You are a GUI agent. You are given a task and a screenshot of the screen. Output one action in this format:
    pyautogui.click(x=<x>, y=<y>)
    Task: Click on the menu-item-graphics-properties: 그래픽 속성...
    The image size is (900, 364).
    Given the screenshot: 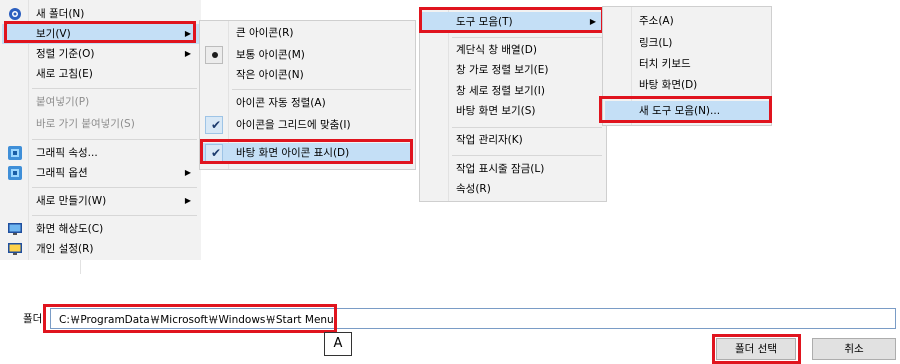 What is the action you would take?
    pyautogui.click(x=100, y=153)
    